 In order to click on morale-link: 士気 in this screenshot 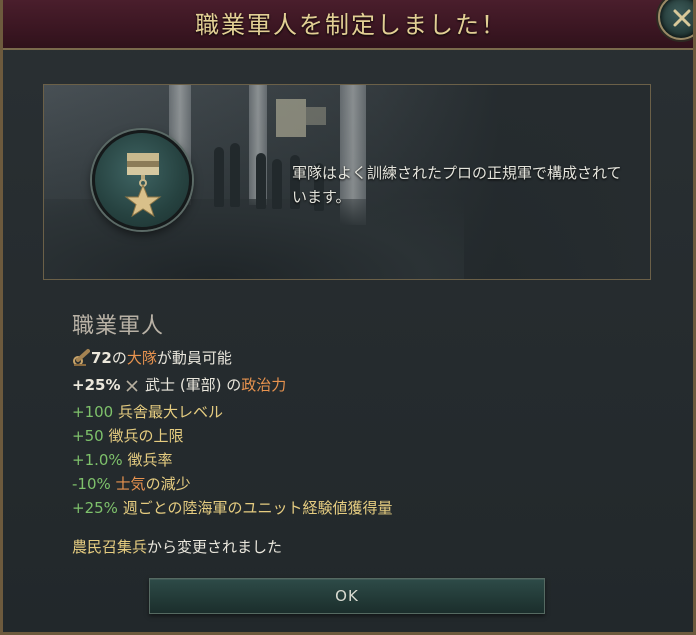, I will do `click(131, 484)`.